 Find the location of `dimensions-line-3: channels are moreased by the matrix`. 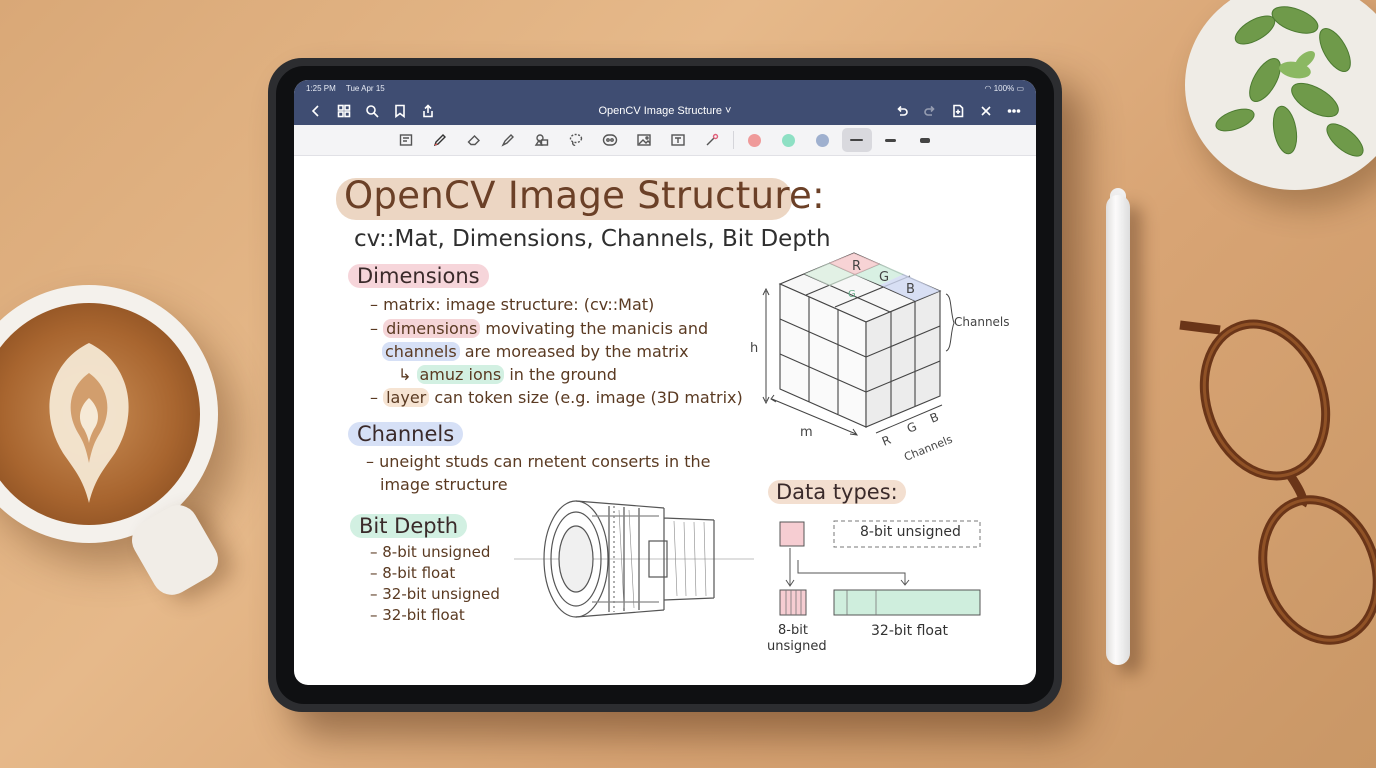

dimensions-line-3: channels are moreased by the matrix is located at coordinates (535, 351).